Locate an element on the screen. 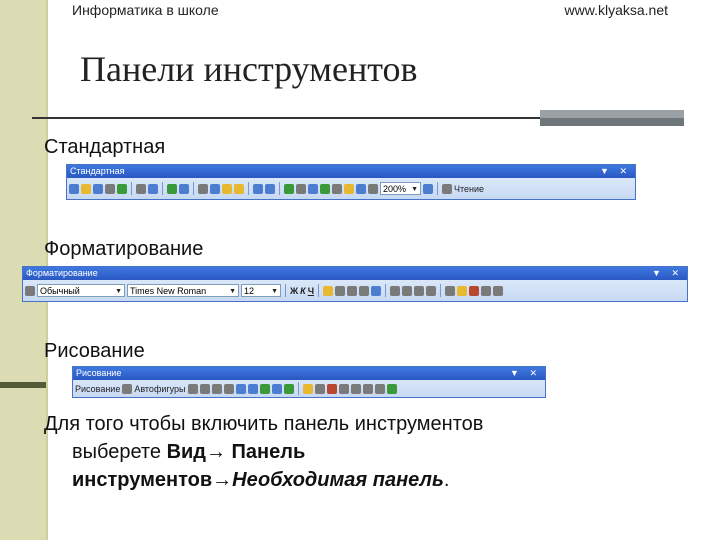  read-icon is located at coordinates (447, 188).